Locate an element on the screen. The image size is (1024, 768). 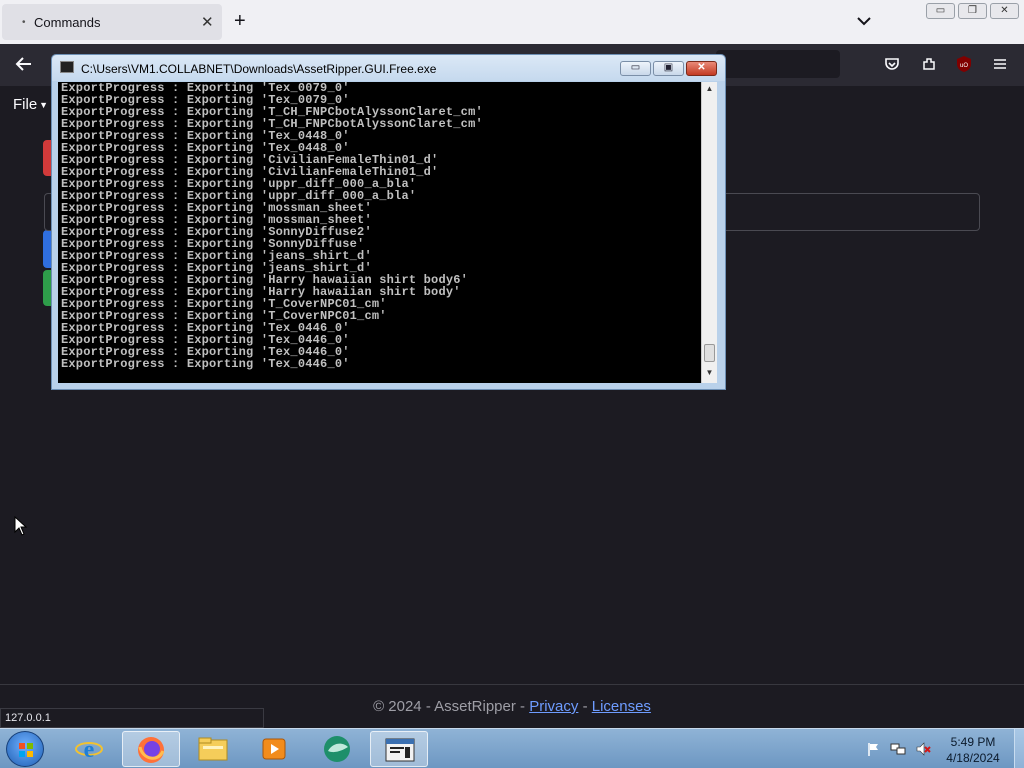
network-icon is located at coordinates (898, 749).